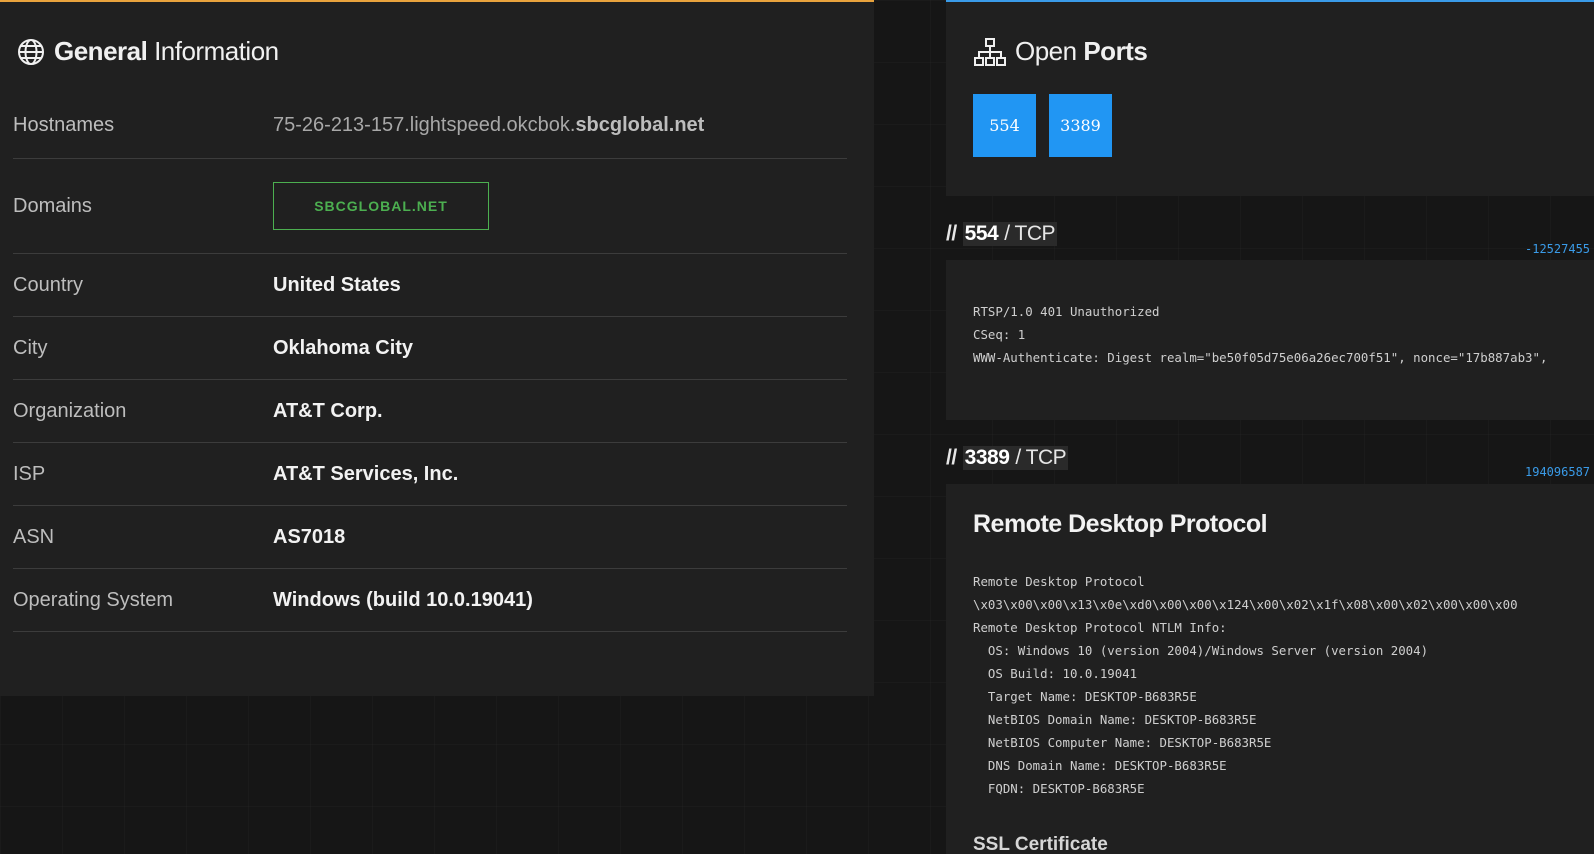 The height and width of the screenshot is (854, 1594). I want to click on info-label: ISP, so click(29, 473).